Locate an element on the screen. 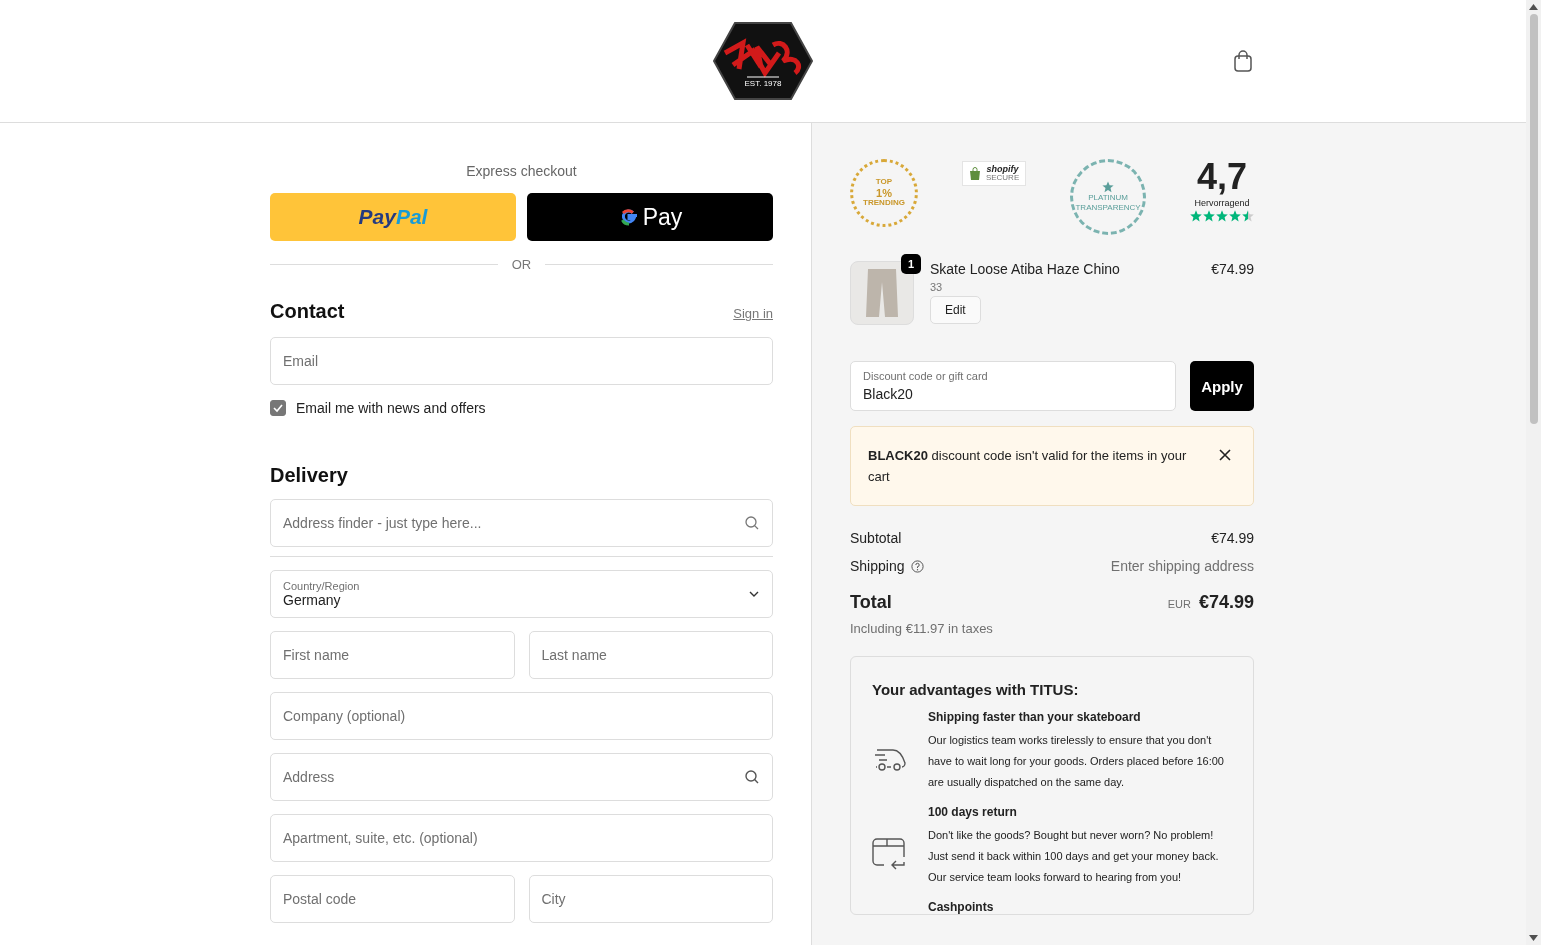 This screenshot has width=1541, height=945. google-pay-button: Pay is located at coordinates (650, 217).